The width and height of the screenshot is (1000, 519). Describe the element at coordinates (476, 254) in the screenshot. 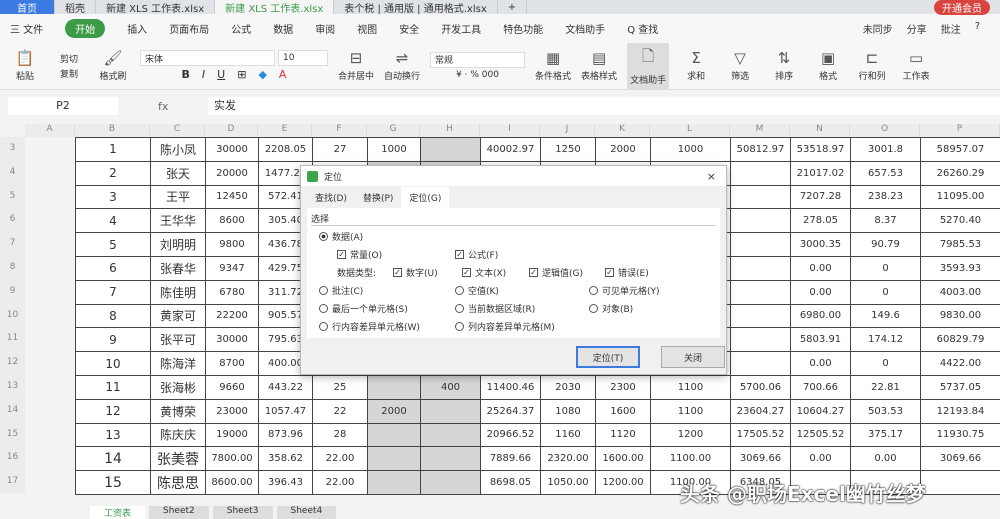

I see `checkbox-formula: ✓ 公式(F)` at that location.